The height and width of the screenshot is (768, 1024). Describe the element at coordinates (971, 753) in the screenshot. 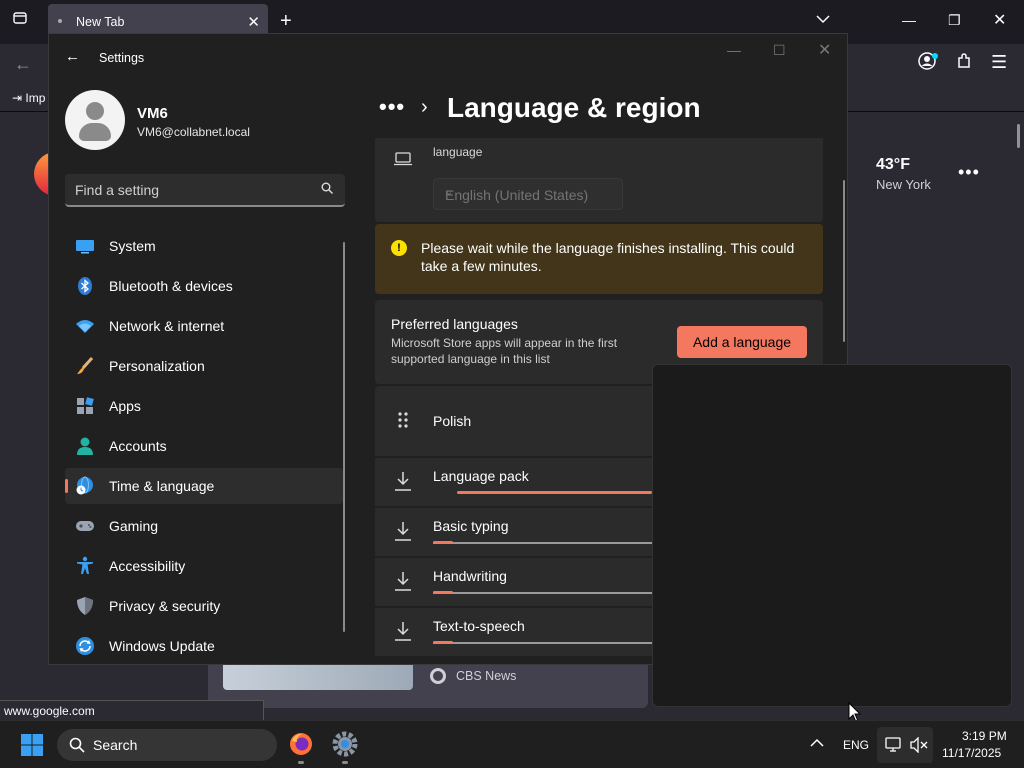

I see `clock-date: 11/17/2025` at that location.